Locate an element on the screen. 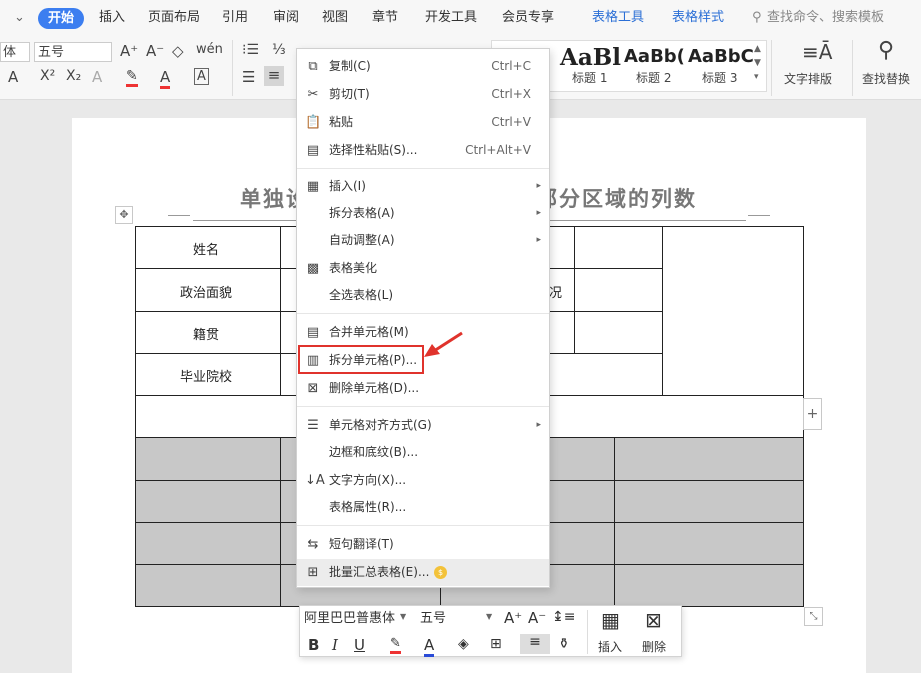 This screenshot has height=673, width=921. float-delete-button: 删除 is located at coordinates (654, 646).